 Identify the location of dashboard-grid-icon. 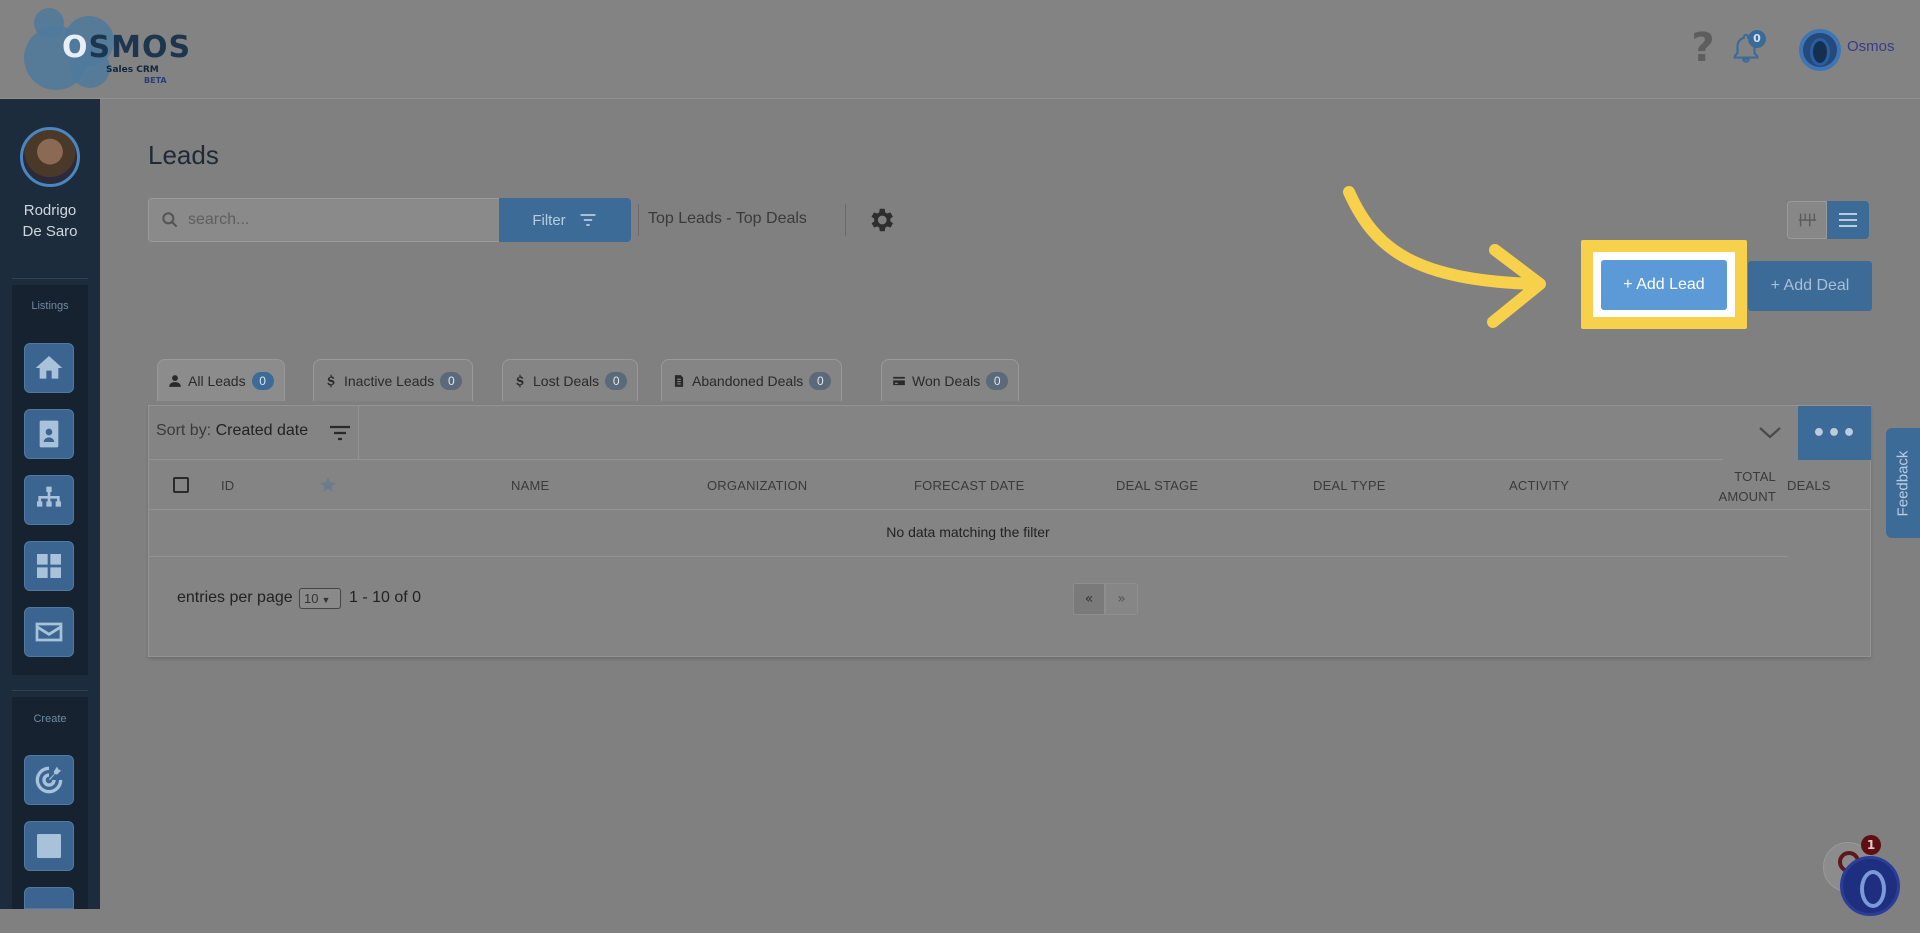
(49, 566).